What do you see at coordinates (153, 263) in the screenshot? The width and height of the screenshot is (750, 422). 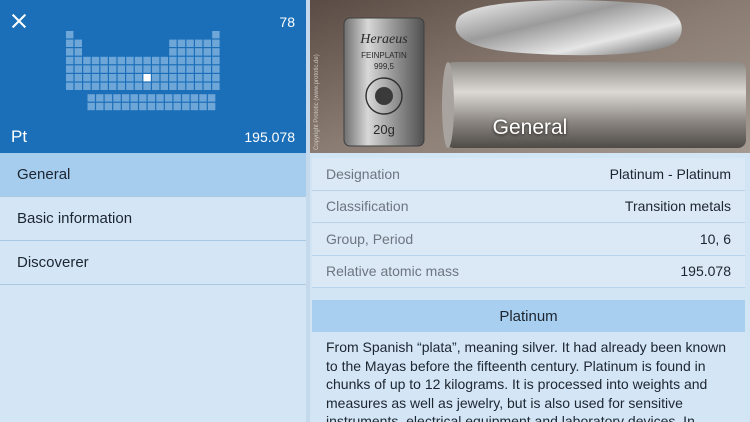 I see `menu-item-discoverer: Discoverer` at bounding box center [153, 263].